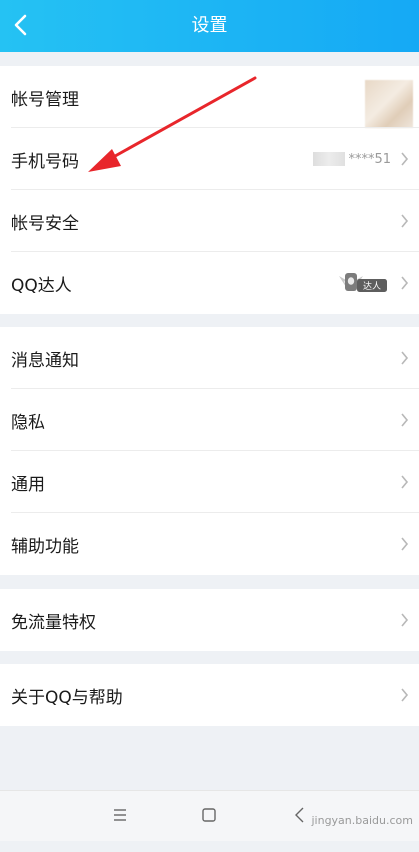 This screenshot has height=852, width=419. Describe the element at coordinates (209, 97) in the screenshot. I see `account-management-row: 帐号管理` at that location.